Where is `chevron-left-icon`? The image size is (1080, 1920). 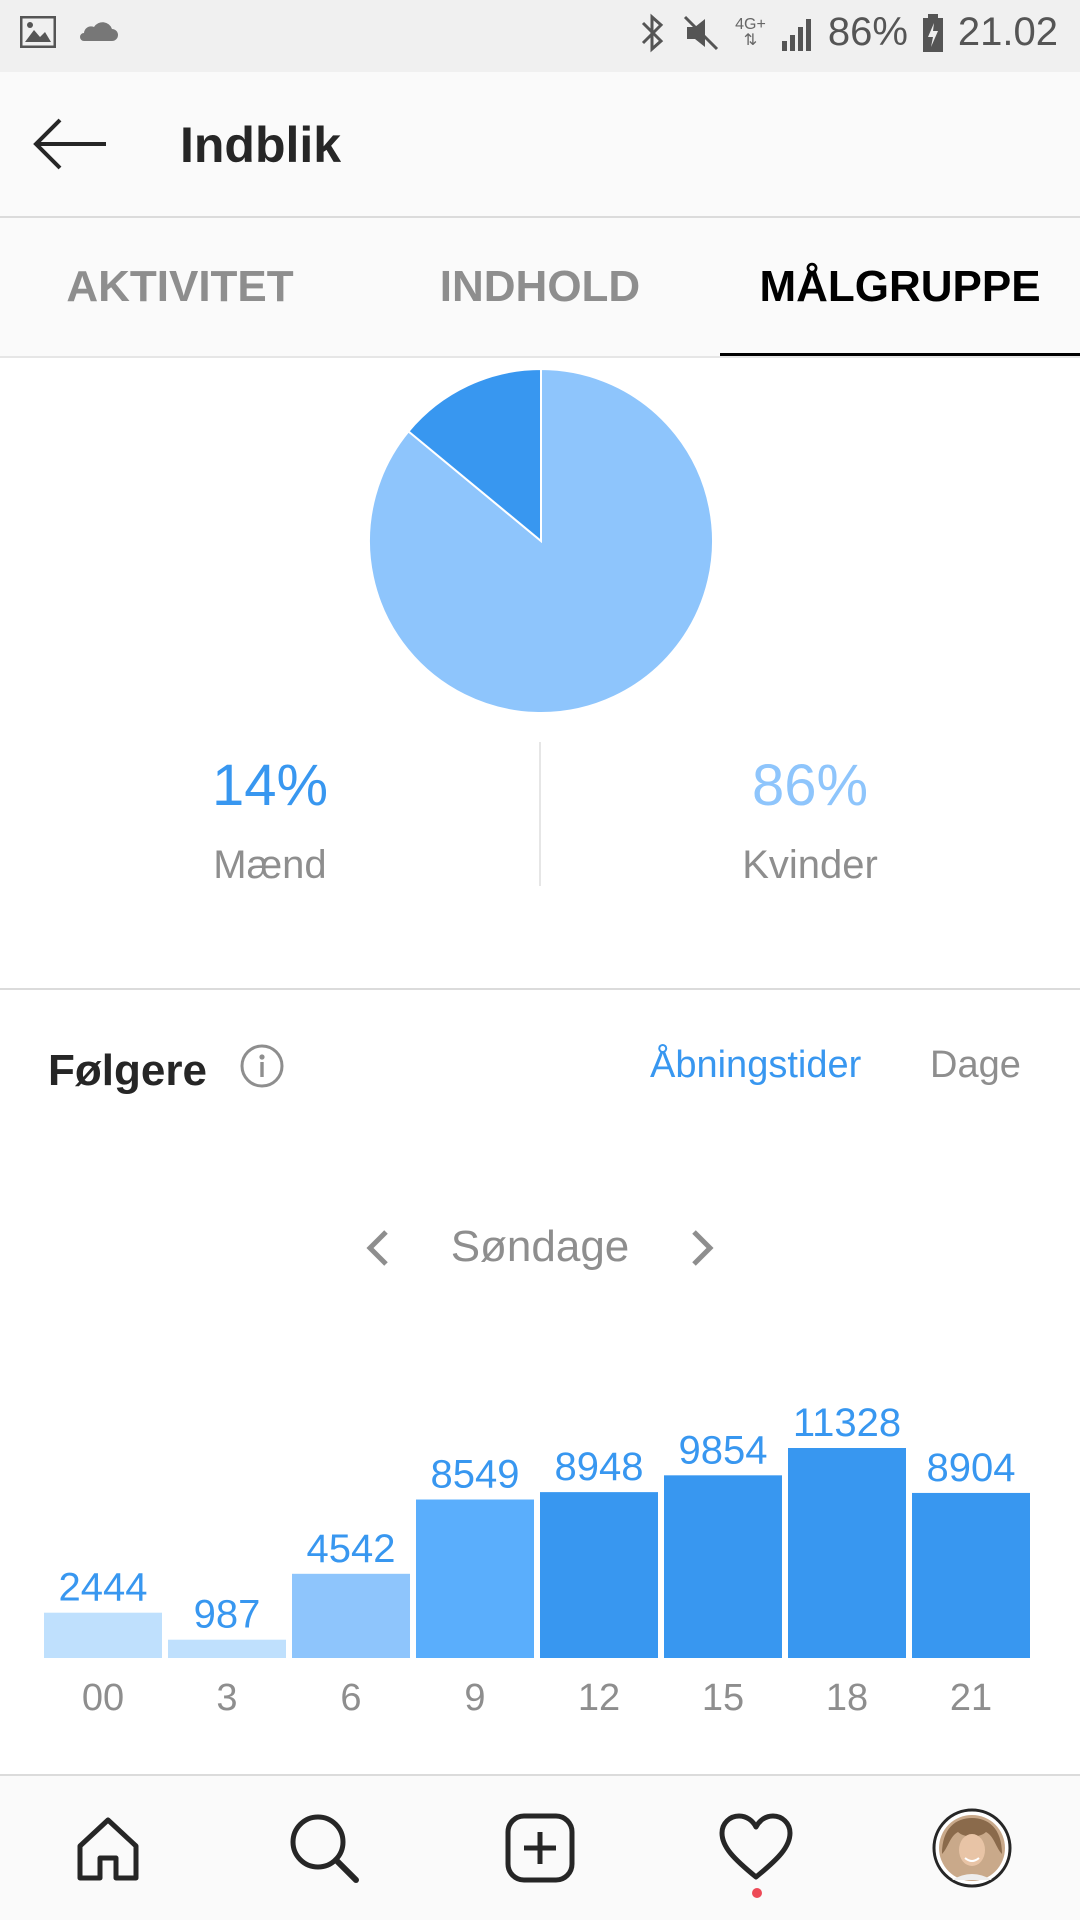
chevron-left-icon is located at coordinates (378, 1248).